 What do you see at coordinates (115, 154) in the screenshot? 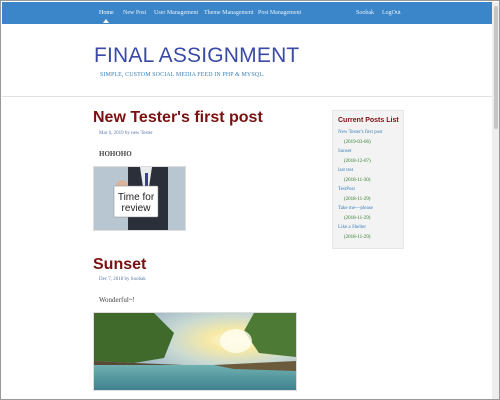
I see `post-body: HOHOHO` at bounding box center [115, 154].